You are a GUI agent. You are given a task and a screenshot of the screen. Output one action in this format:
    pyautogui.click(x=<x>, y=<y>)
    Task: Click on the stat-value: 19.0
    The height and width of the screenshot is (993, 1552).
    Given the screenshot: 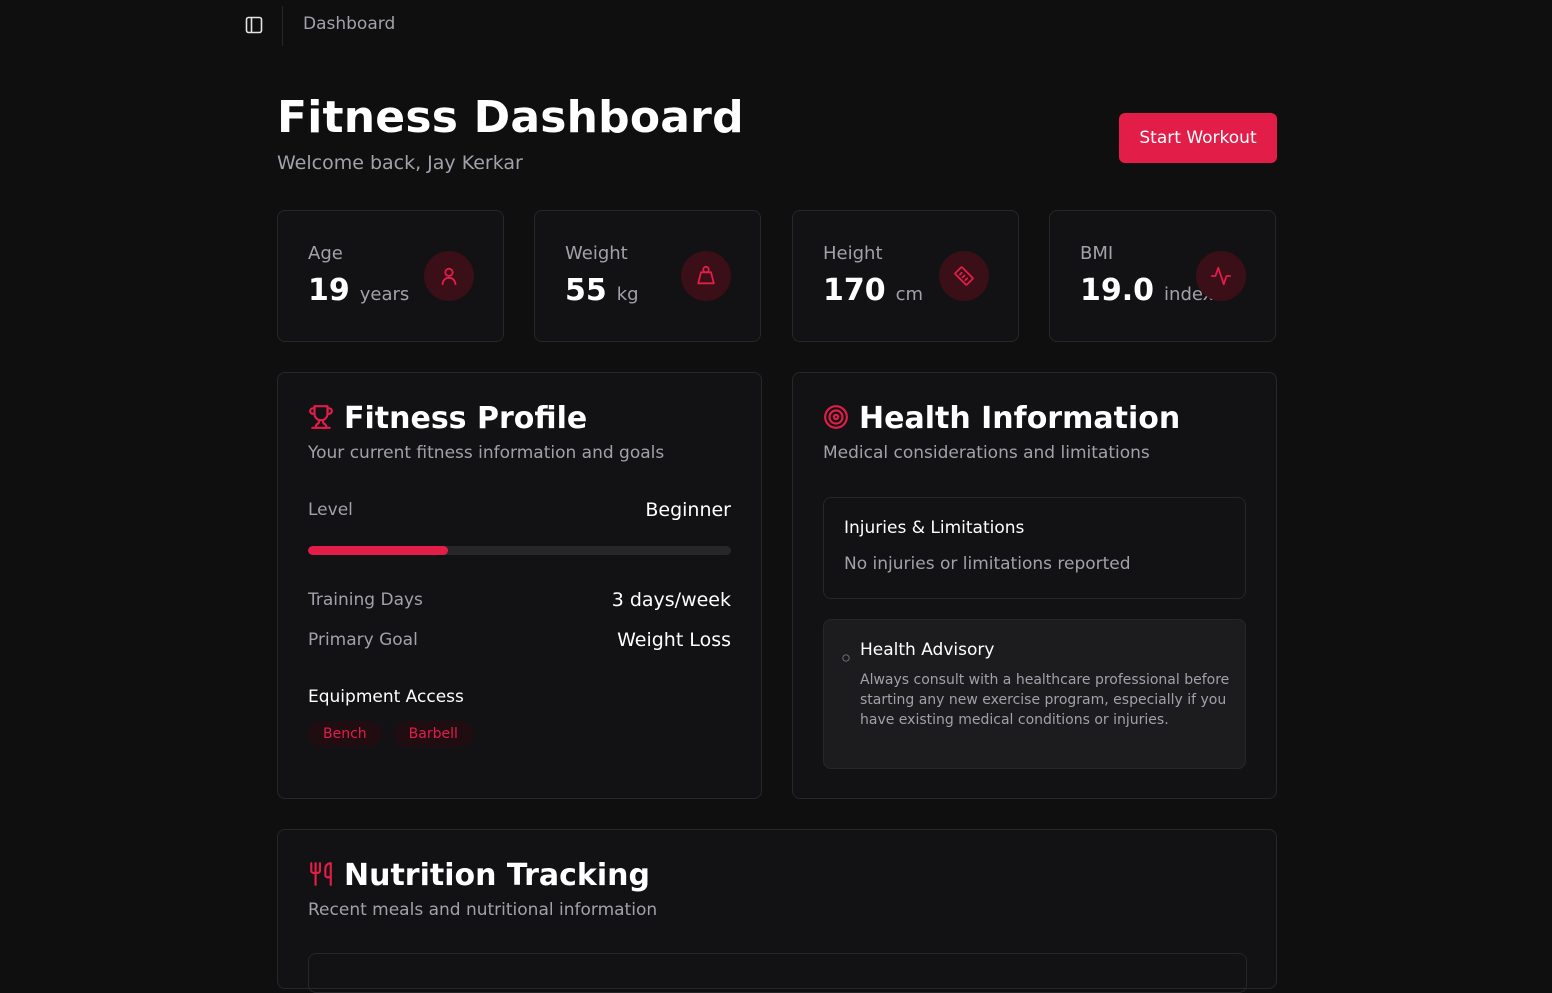 What is the action you would take?
    pyautogui.click(x=1117, y=290)
    